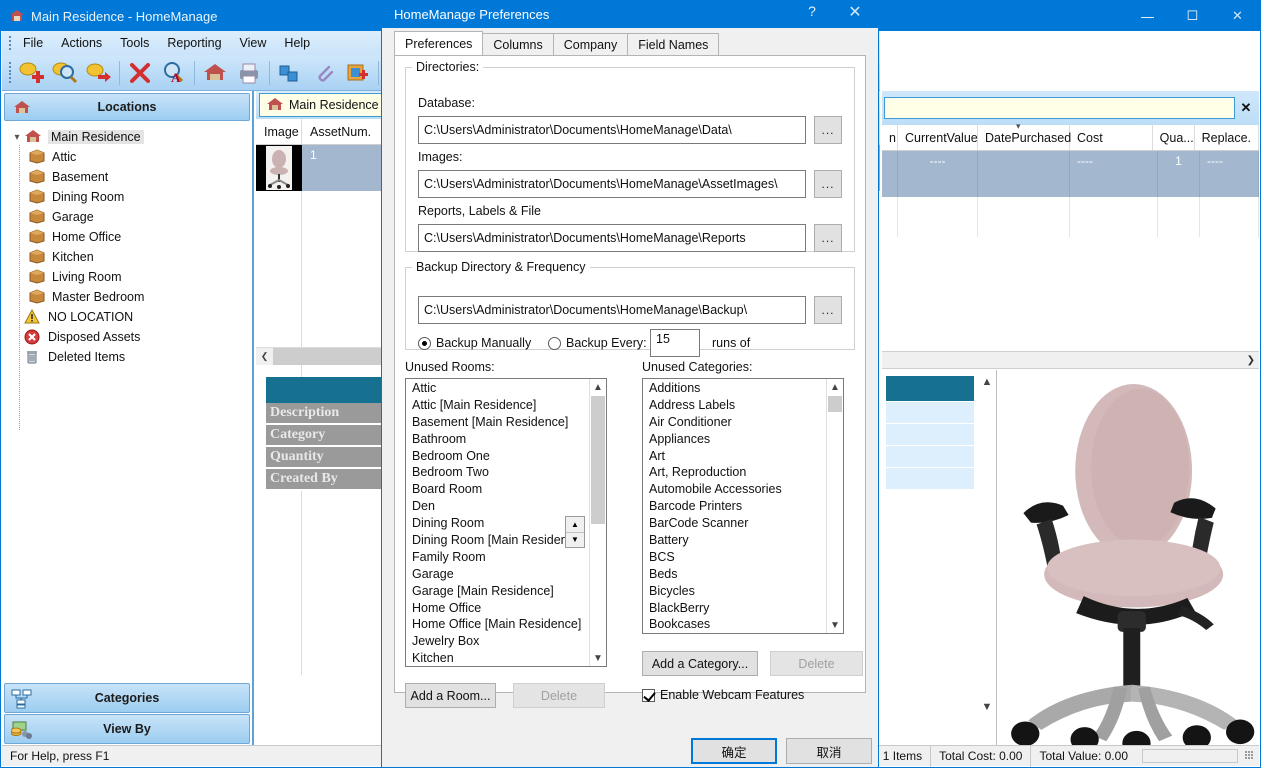 The image size is (1261, 768). Describe the element at coordinates (834, 506) in the screenshot. I see `unused-categories-scrollbar: ▲ ▼` at that location.